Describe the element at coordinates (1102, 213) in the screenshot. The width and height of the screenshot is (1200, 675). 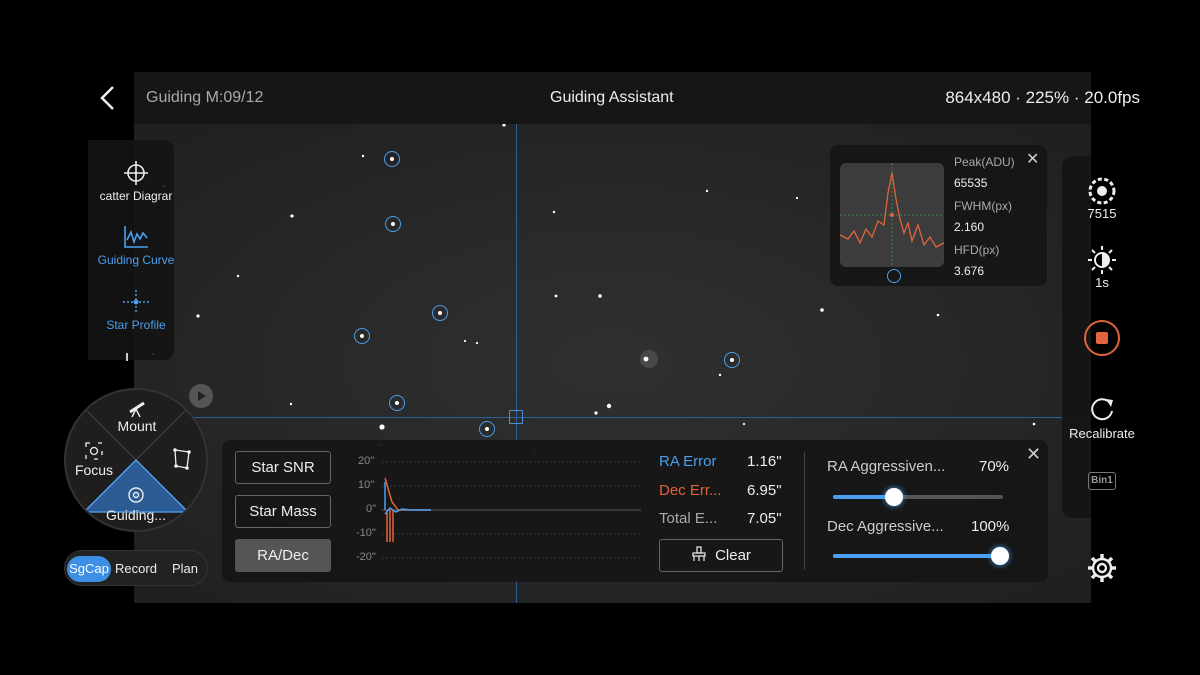
I see `exposure-count-label: 7515` at that location.